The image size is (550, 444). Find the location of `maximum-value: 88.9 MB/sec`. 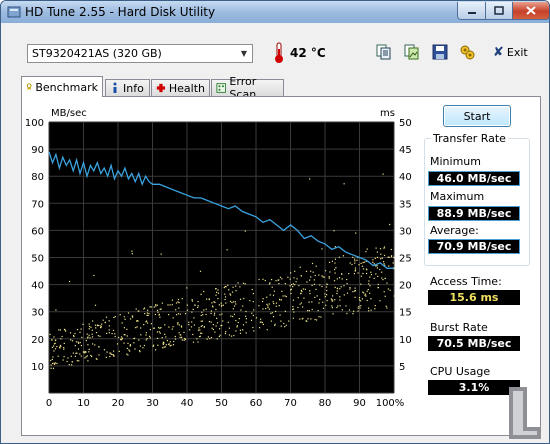

maximum-value: 88.9 MB/sec is located at coordinates (474, 213).